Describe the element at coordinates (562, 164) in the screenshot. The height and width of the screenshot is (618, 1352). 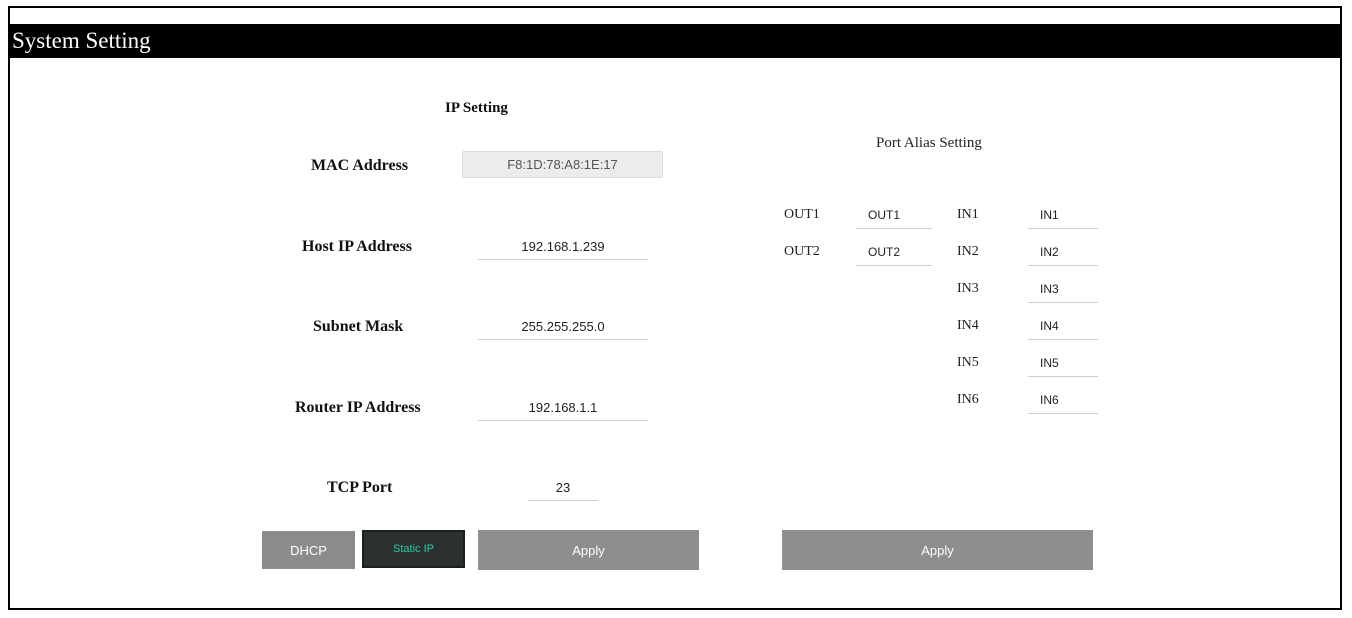
I see `mac-address-field` at that location.